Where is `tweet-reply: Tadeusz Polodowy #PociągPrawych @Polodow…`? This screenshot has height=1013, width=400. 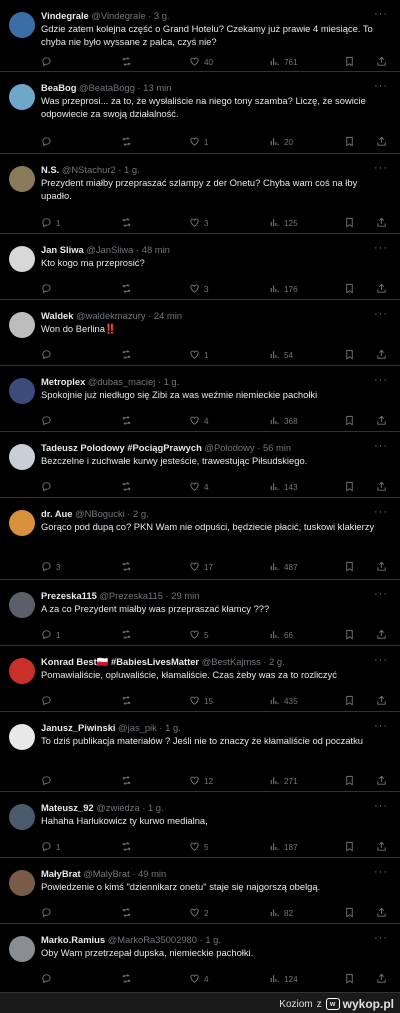
tweet-reply: Tadeusz Polodowy #PociągPrawych @Polodow… is located at coordinates (200, 465).